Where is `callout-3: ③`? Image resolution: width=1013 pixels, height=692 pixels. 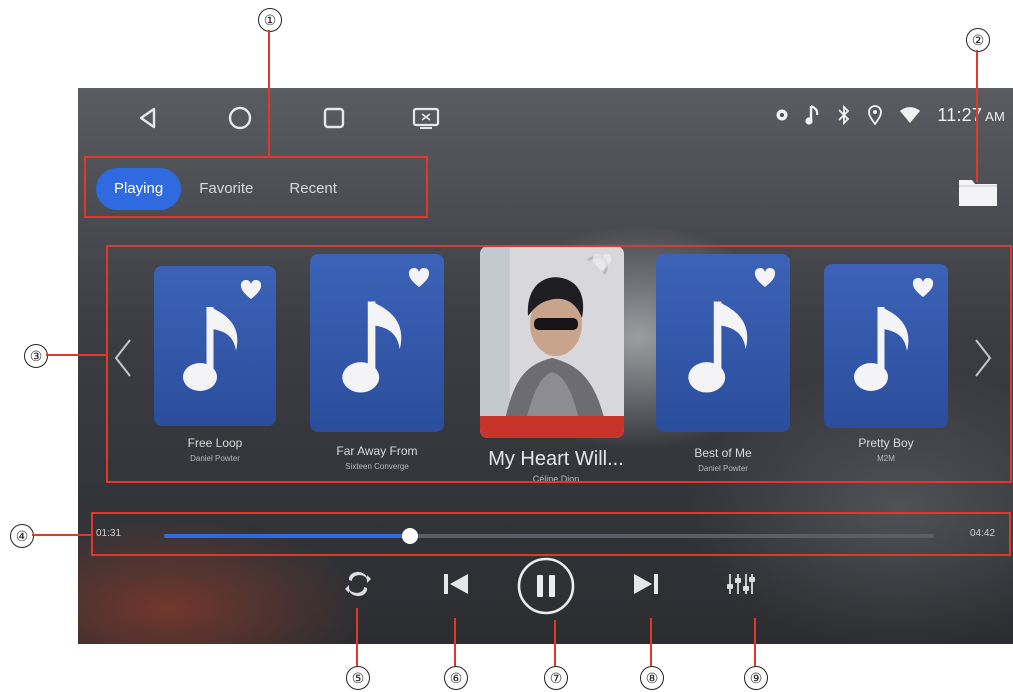 callout-3: ③ is located at coordinates (36, 356).